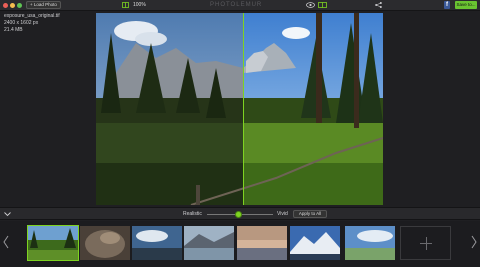  What do you see at coordinates (7, 214) in the screenshot?
I see `chevron-down-icon` at bounding box center [7, 214].